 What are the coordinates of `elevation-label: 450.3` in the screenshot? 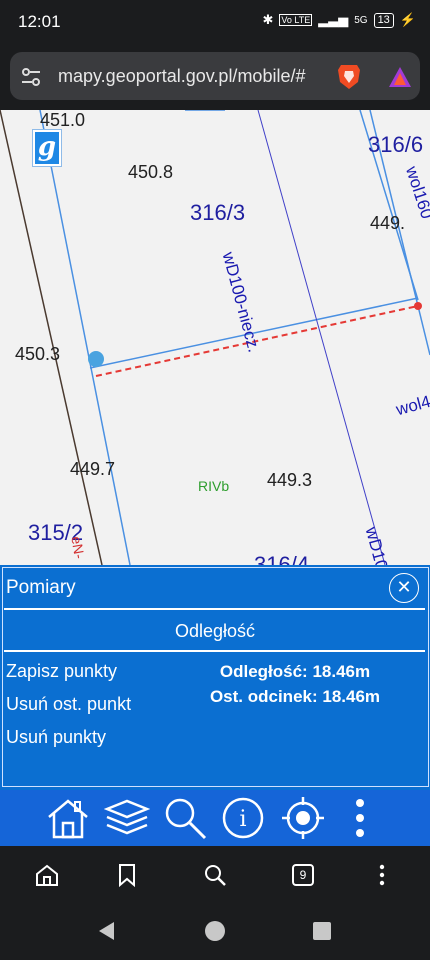 It's located at (38, 354).